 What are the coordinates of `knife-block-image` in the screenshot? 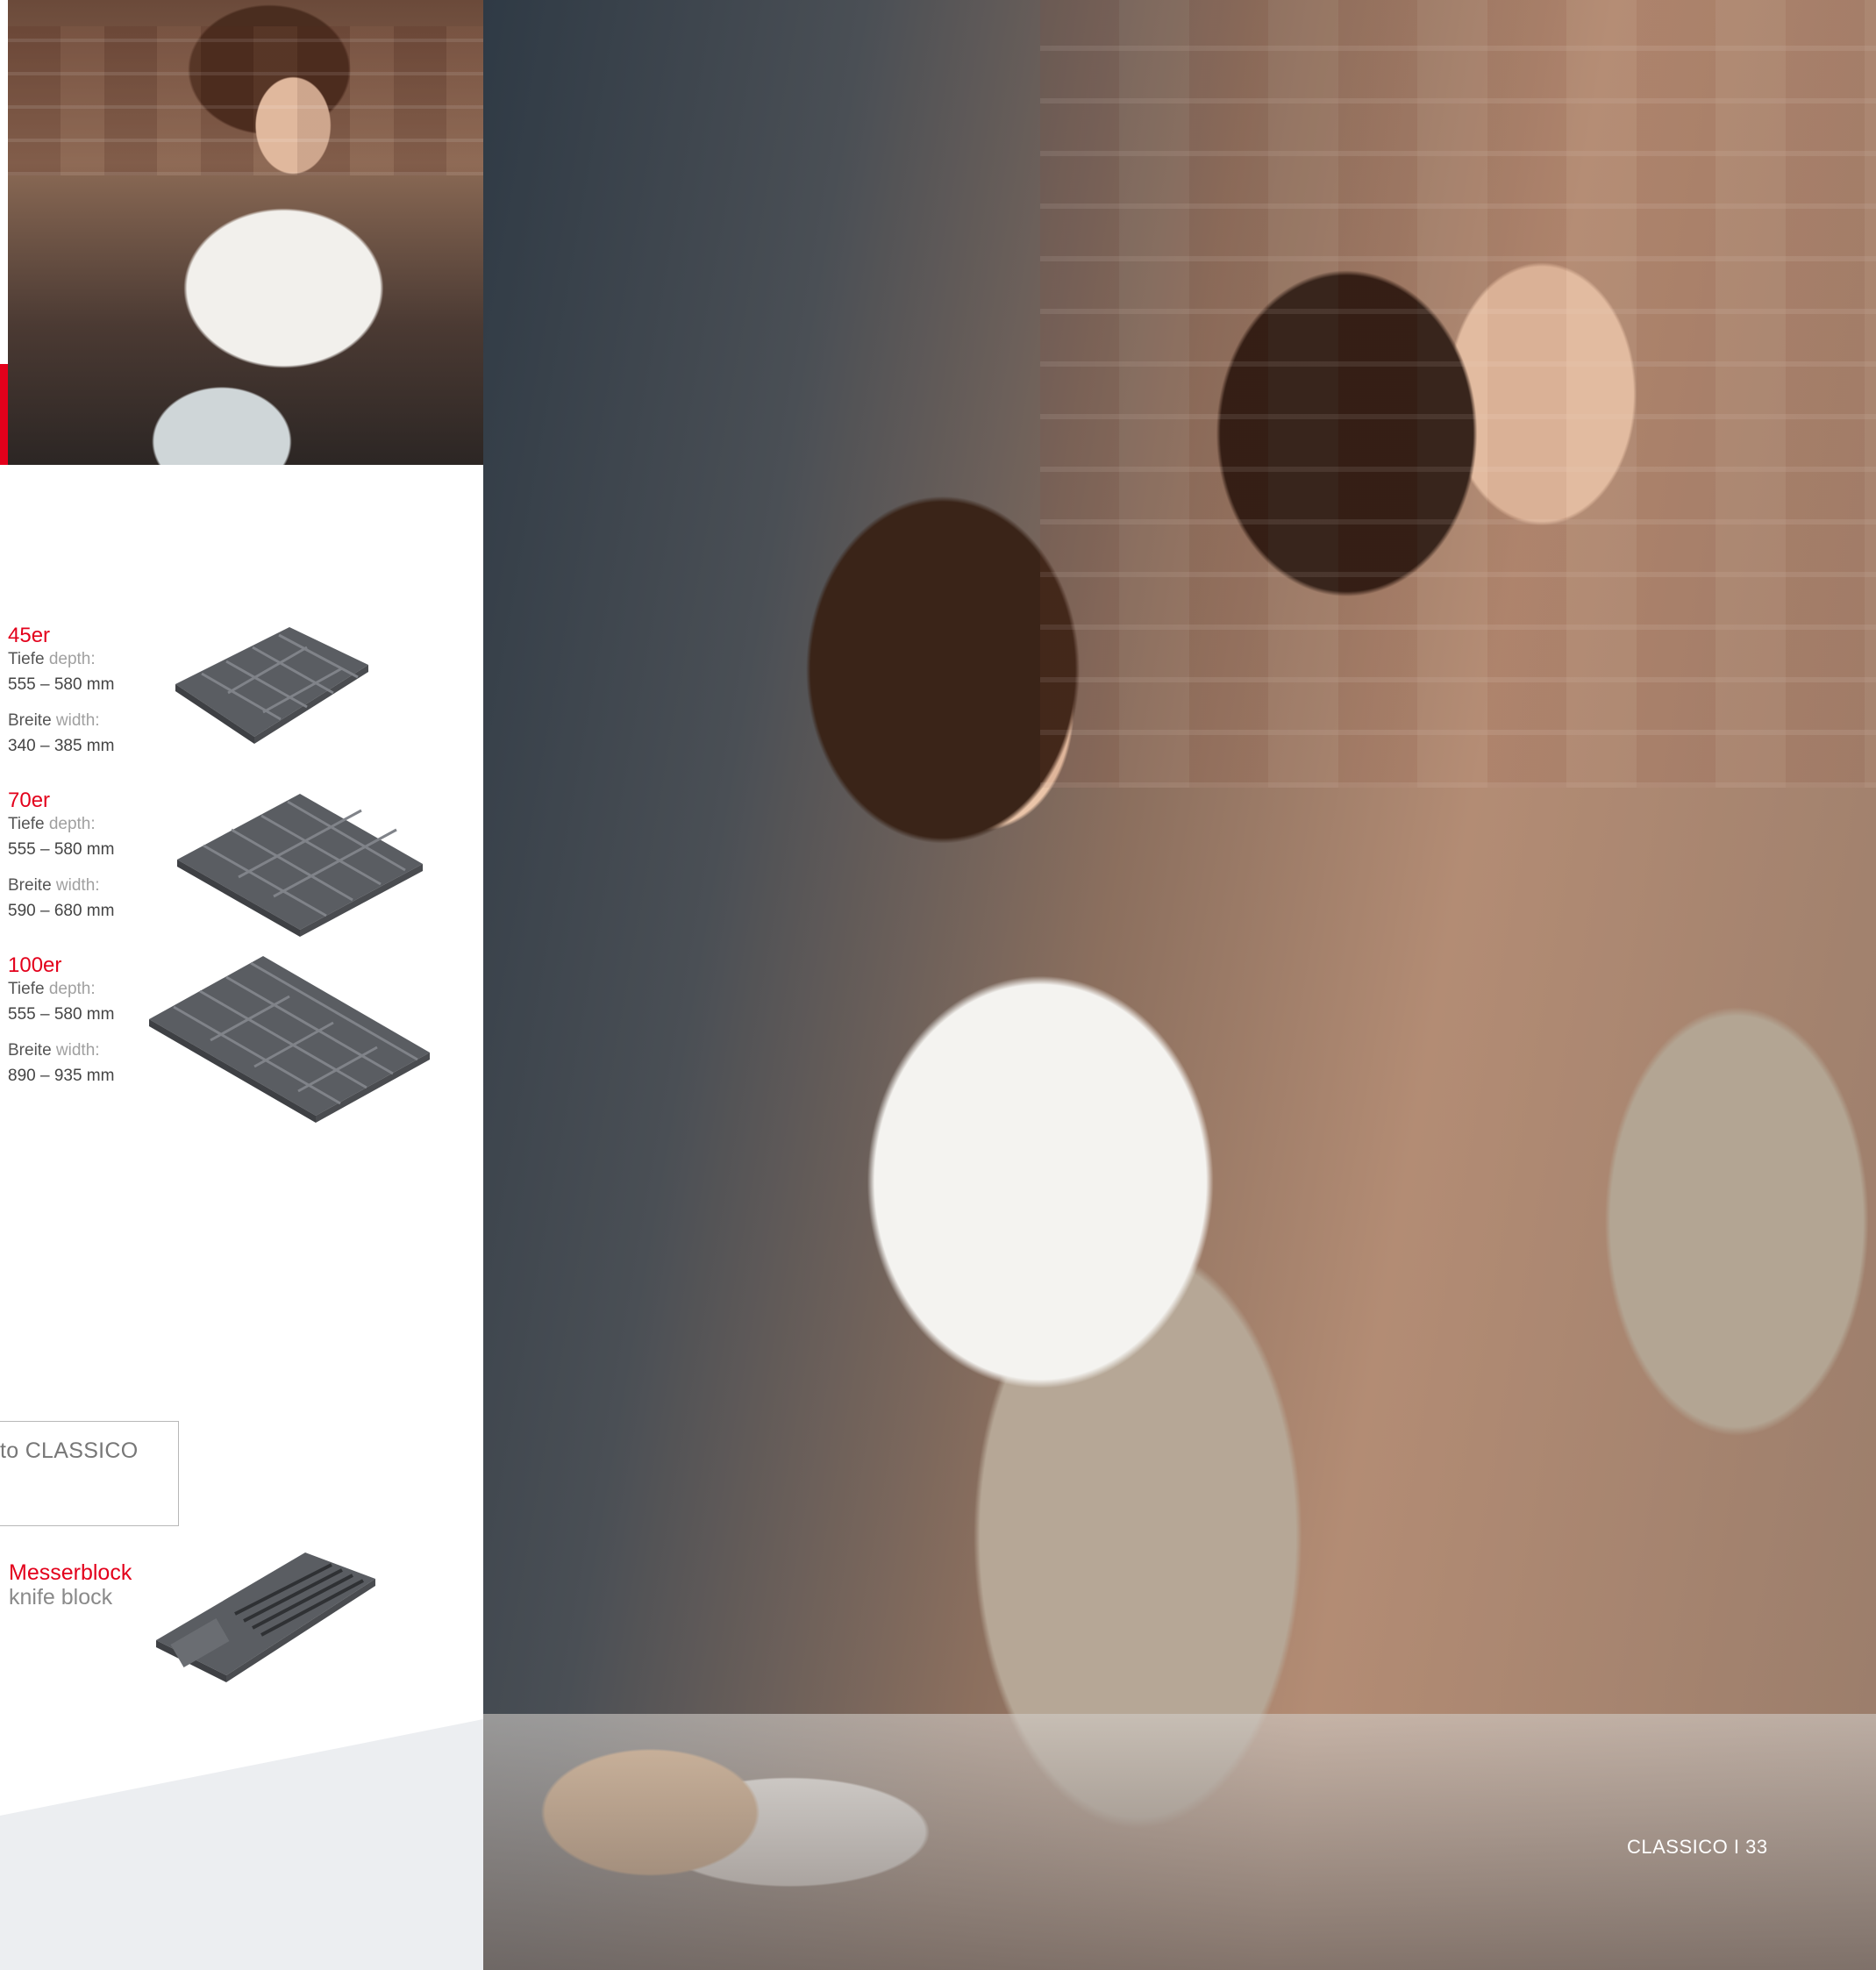 It's located at (265, 1618).